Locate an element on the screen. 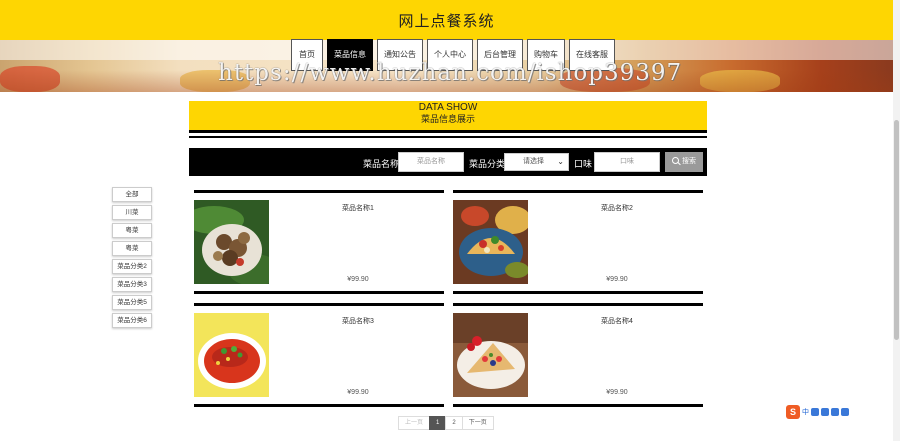  category-item: 菜品分类6 is located at coordinates (132, 320).